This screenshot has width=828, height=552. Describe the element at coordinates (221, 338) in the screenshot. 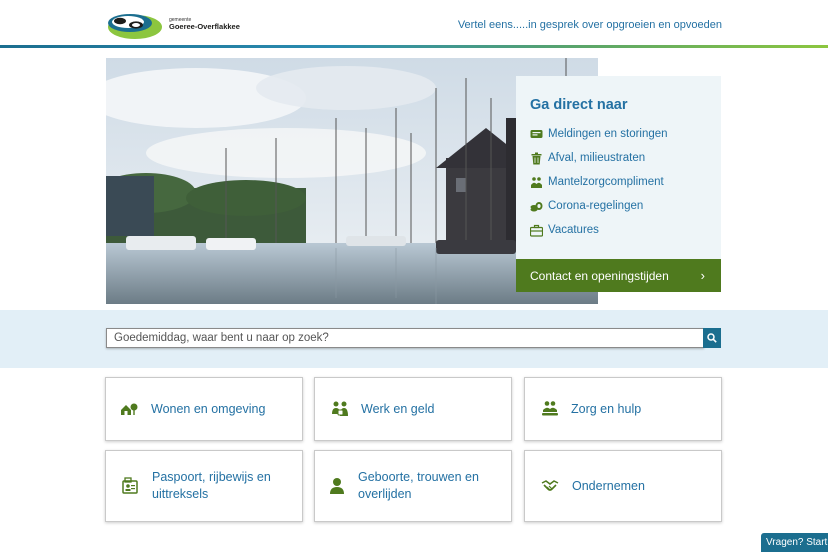

I see `search-placeholder: Goedemiddag, waar bent u naar op zoek?` at that location.